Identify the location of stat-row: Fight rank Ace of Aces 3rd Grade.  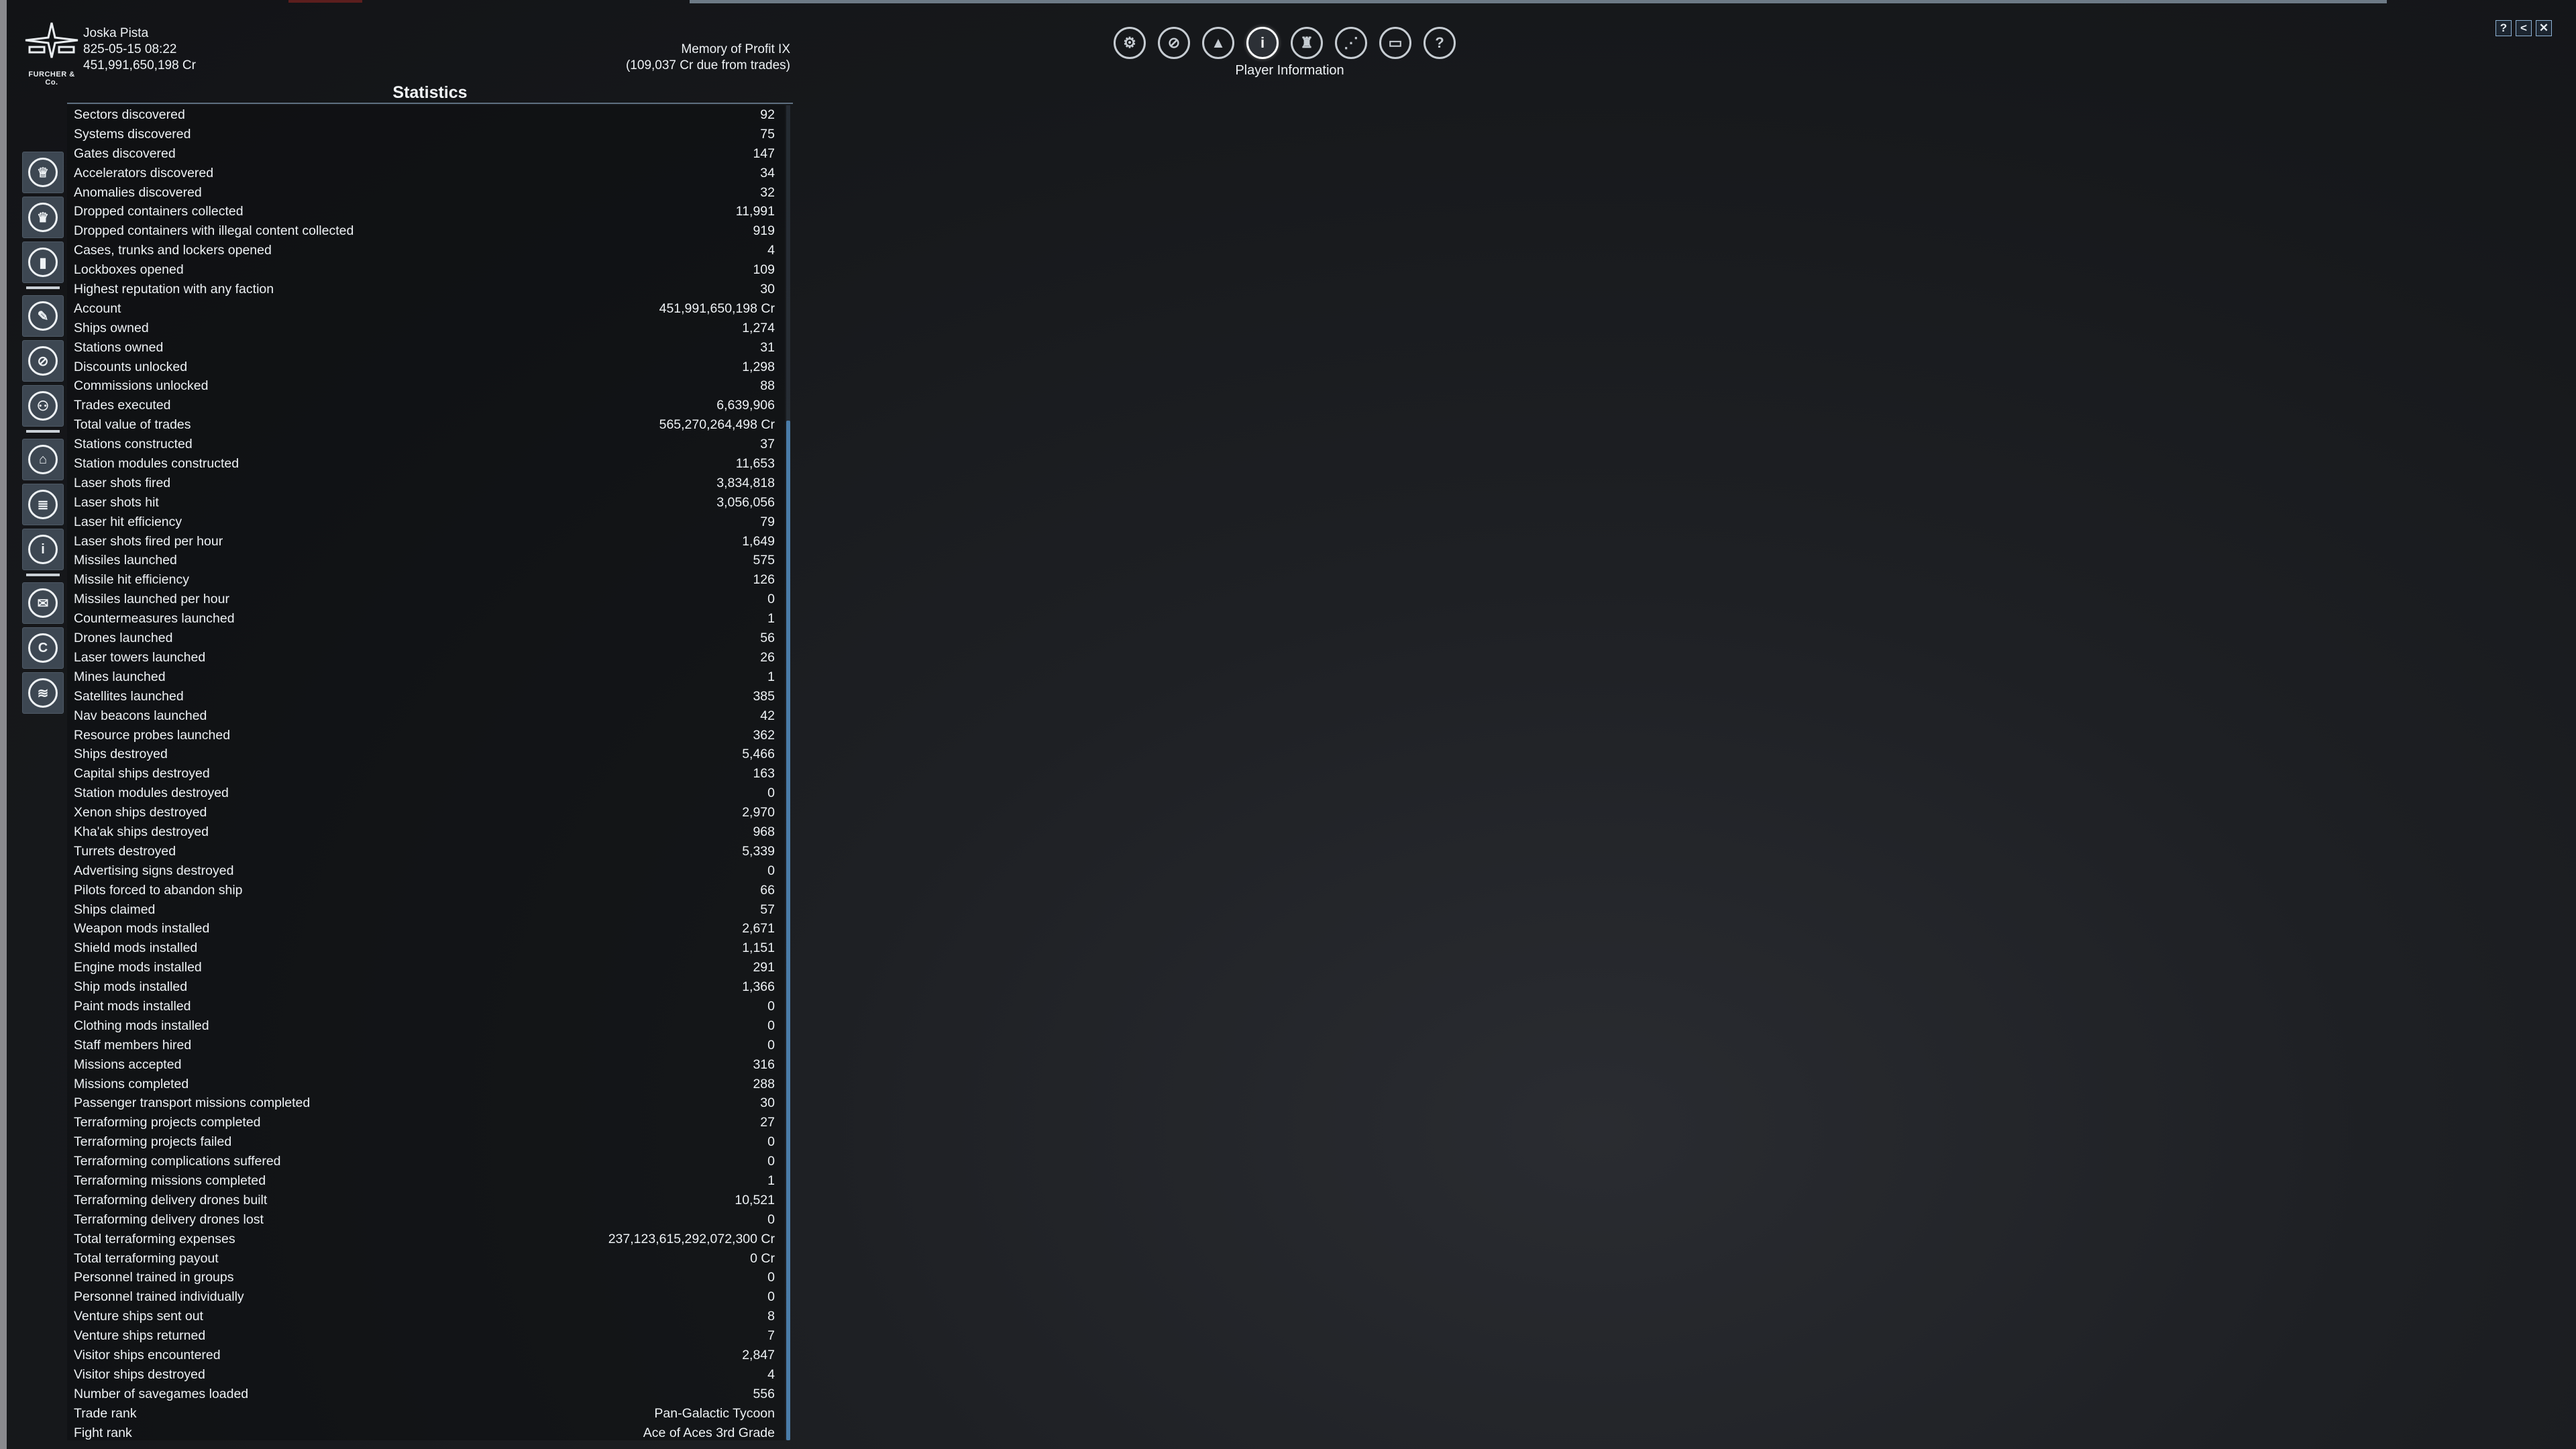
(426, 1433).